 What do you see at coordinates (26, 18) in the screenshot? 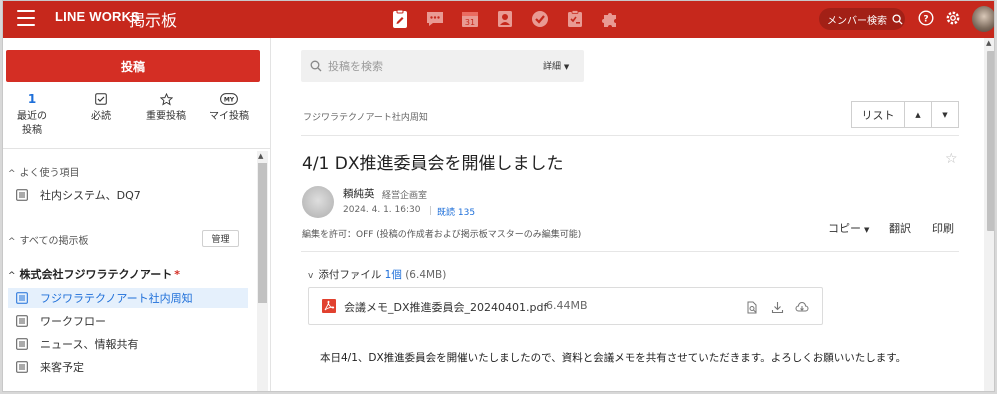
I see `hamburger-menu-icon` at bounding box center [26, 18].